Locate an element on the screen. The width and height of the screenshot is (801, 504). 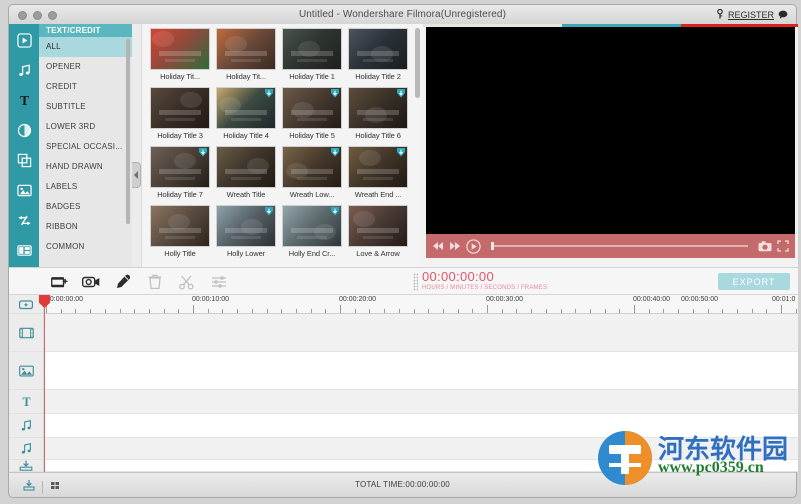
track-header-image-track is located at coordinates (26, 371).